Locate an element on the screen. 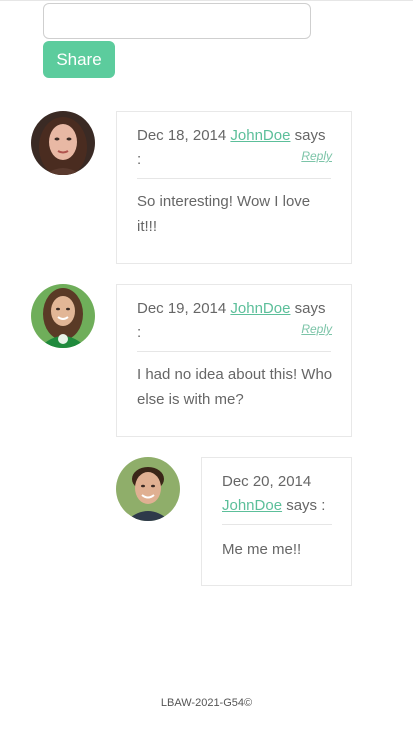  comment-text: Me me me!! is located at coordinates (262, 549).